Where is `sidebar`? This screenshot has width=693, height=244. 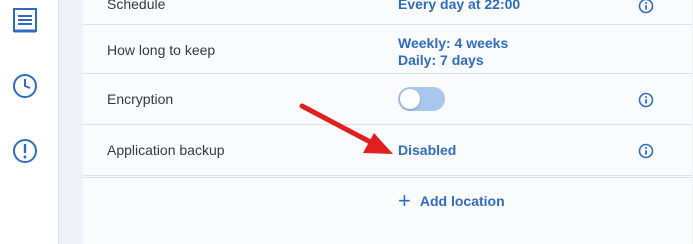 sidebar is located at coordinates (29, 122).